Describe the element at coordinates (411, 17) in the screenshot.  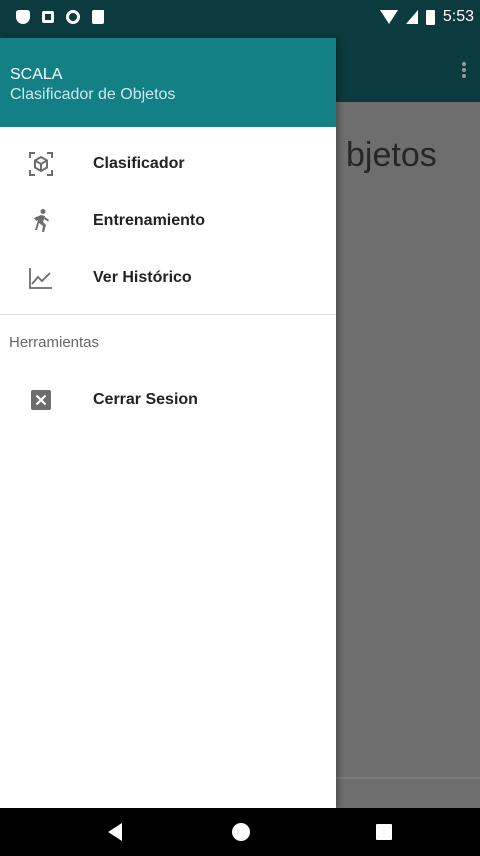
I see `cell-signal-icon` at that location.